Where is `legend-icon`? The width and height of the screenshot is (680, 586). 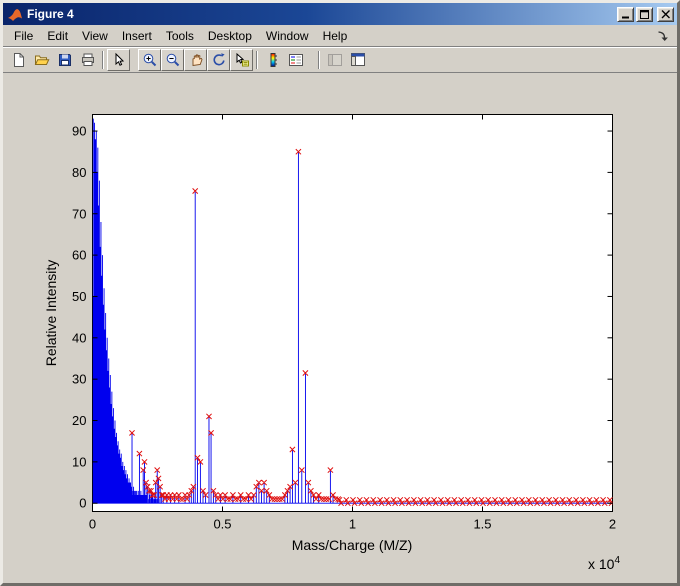 legend-icon is located at coordinates (295, 59).